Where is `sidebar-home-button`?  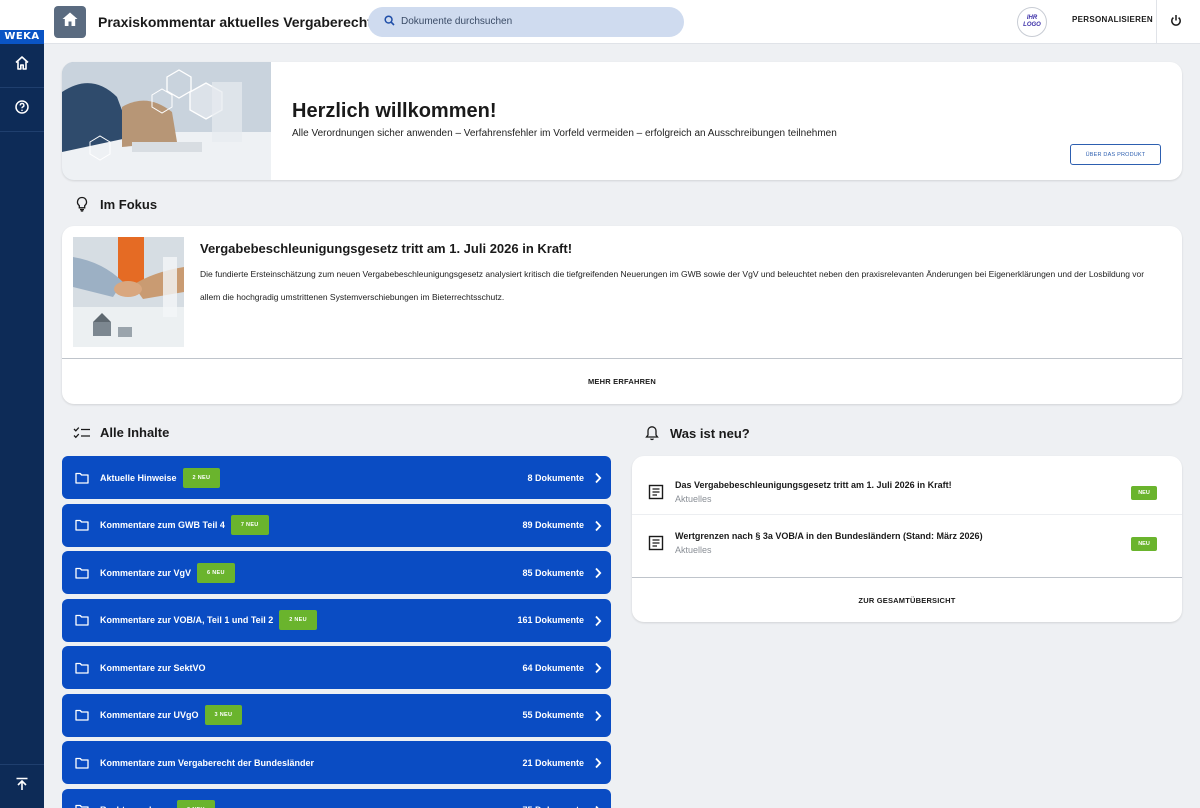
sidebar-home-button is located at coordinates (22, 66).